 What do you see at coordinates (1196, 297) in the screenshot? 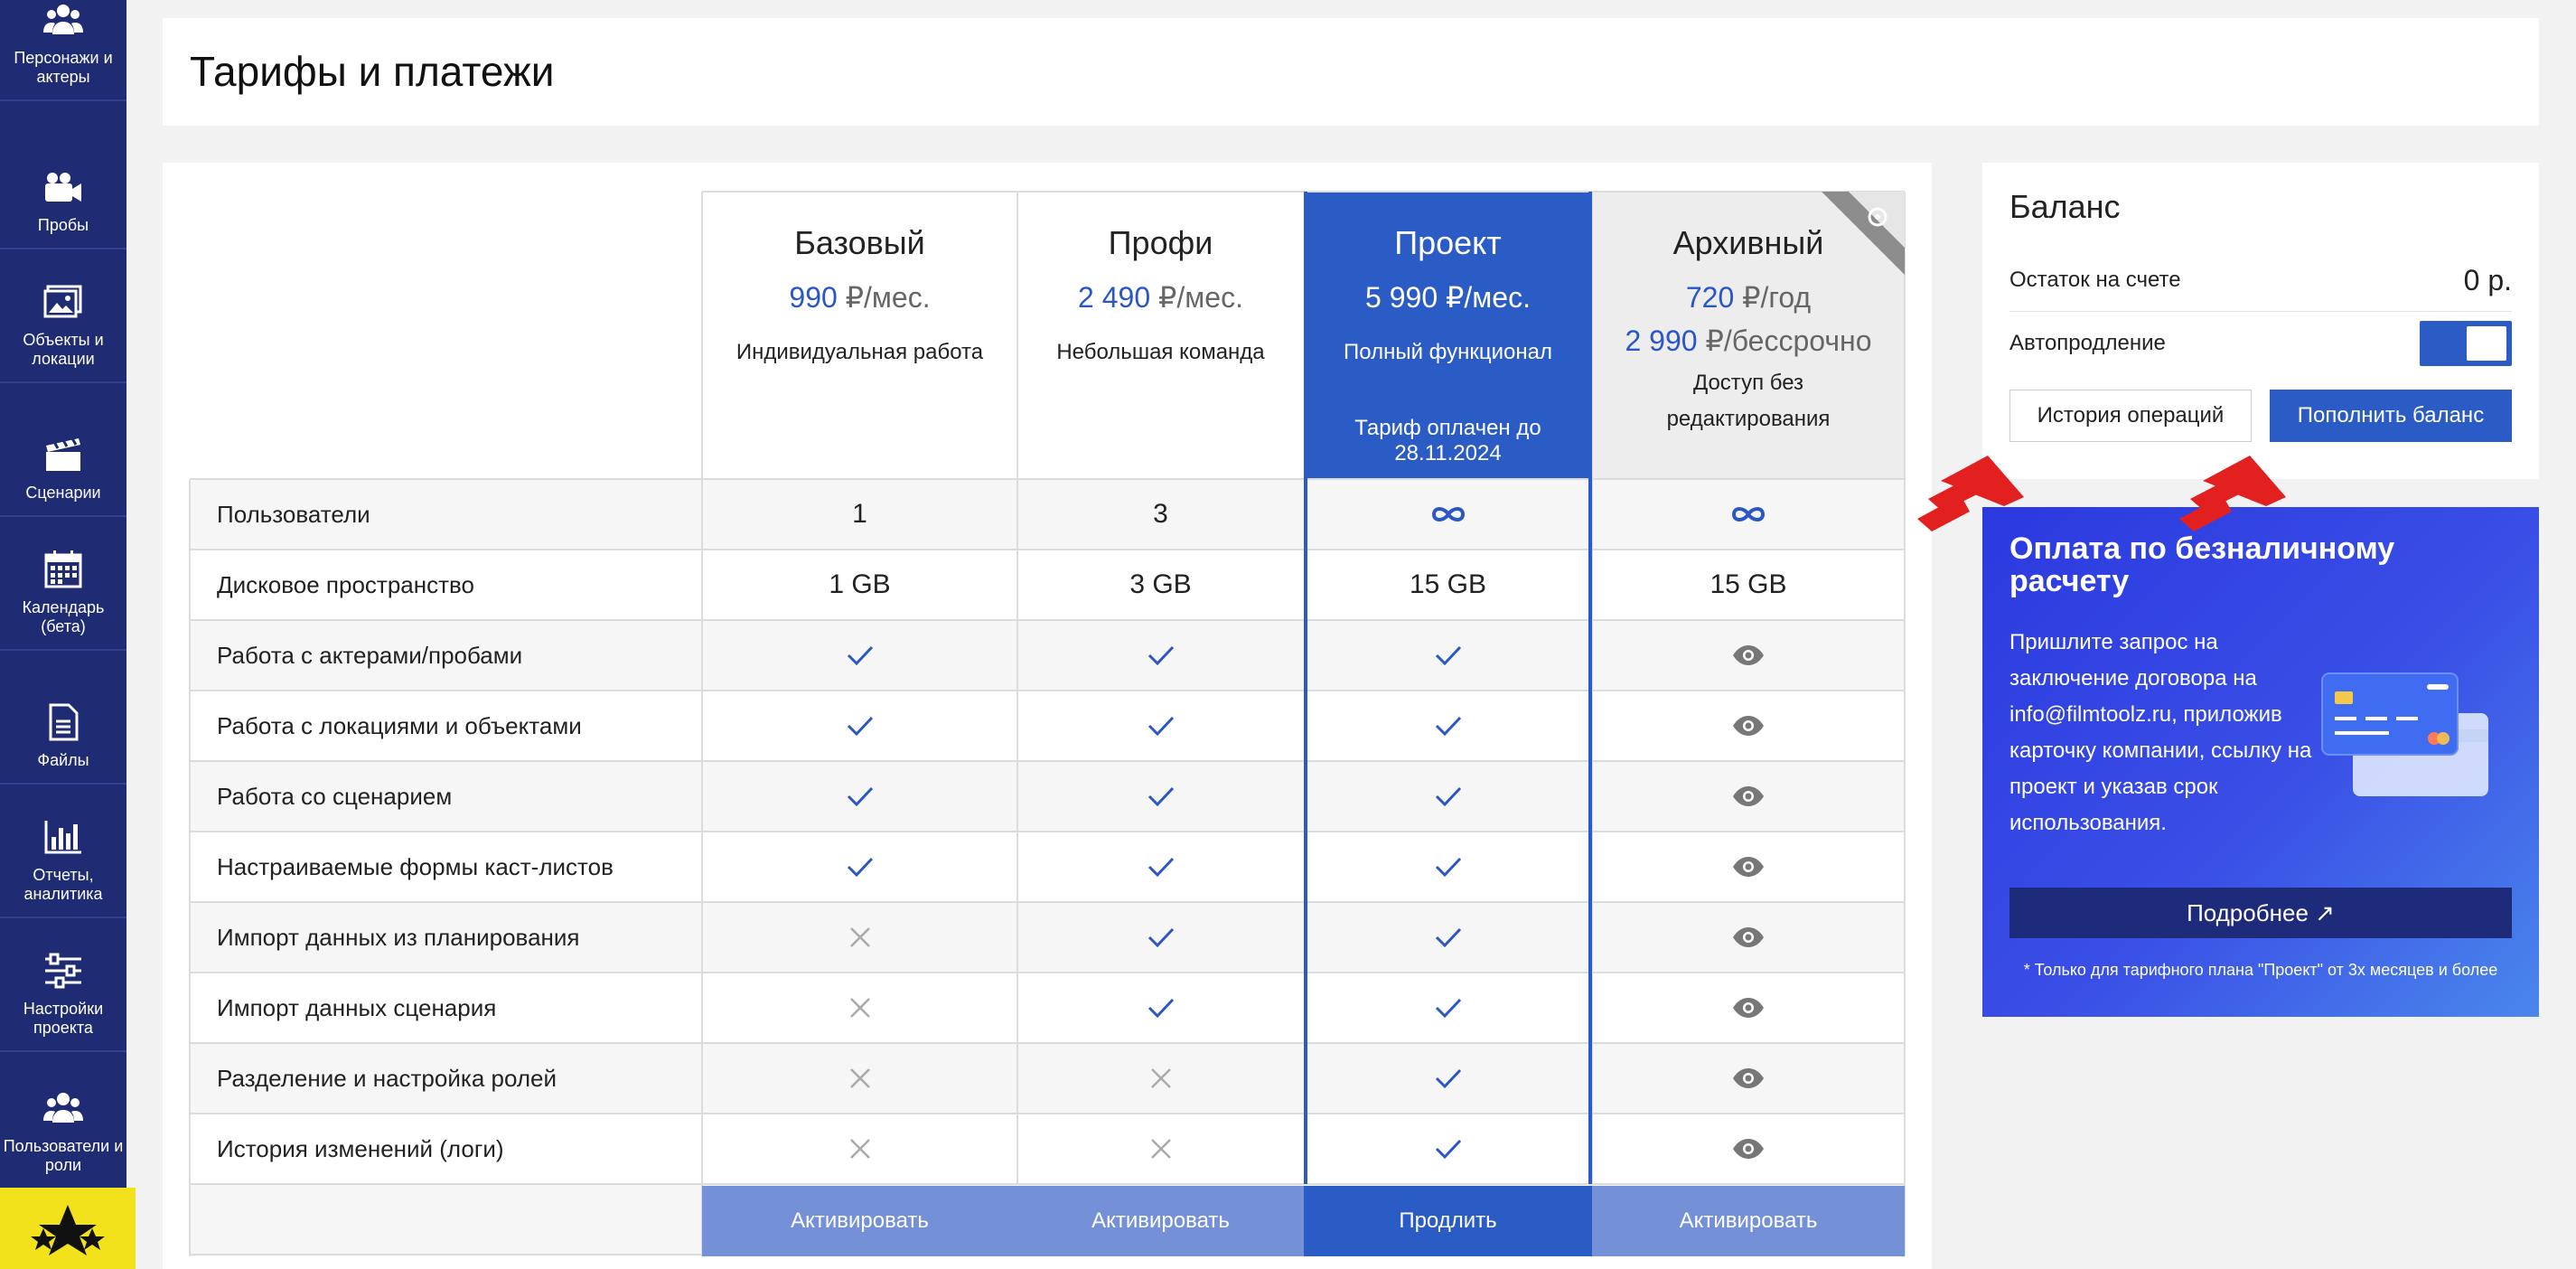
I see `plan-price-unit: ₽/мес.` at bounding box center [1196, 297].